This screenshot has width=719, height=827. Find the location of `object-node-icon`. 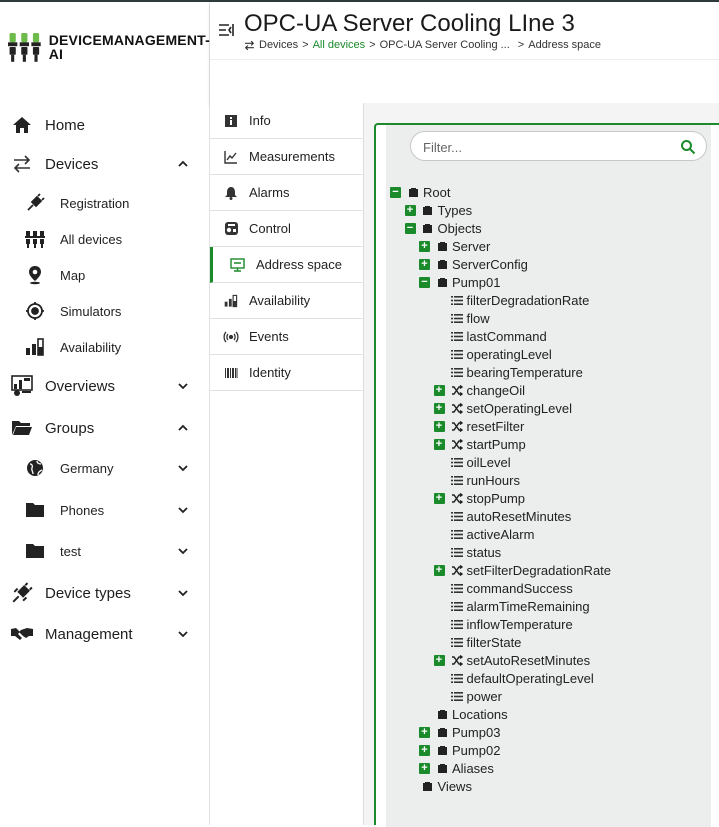

object-node-icon is located at coordinates (413, 192).